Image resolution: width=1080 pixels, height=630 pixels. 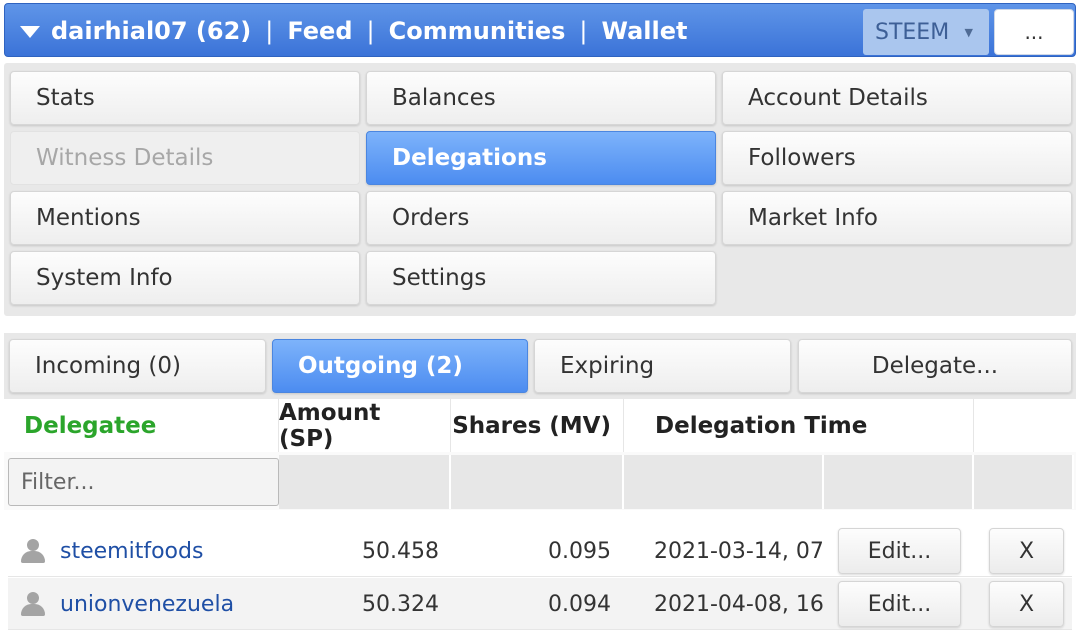 I want to click on menu-stats: Stats, so click(x=185, y=98).